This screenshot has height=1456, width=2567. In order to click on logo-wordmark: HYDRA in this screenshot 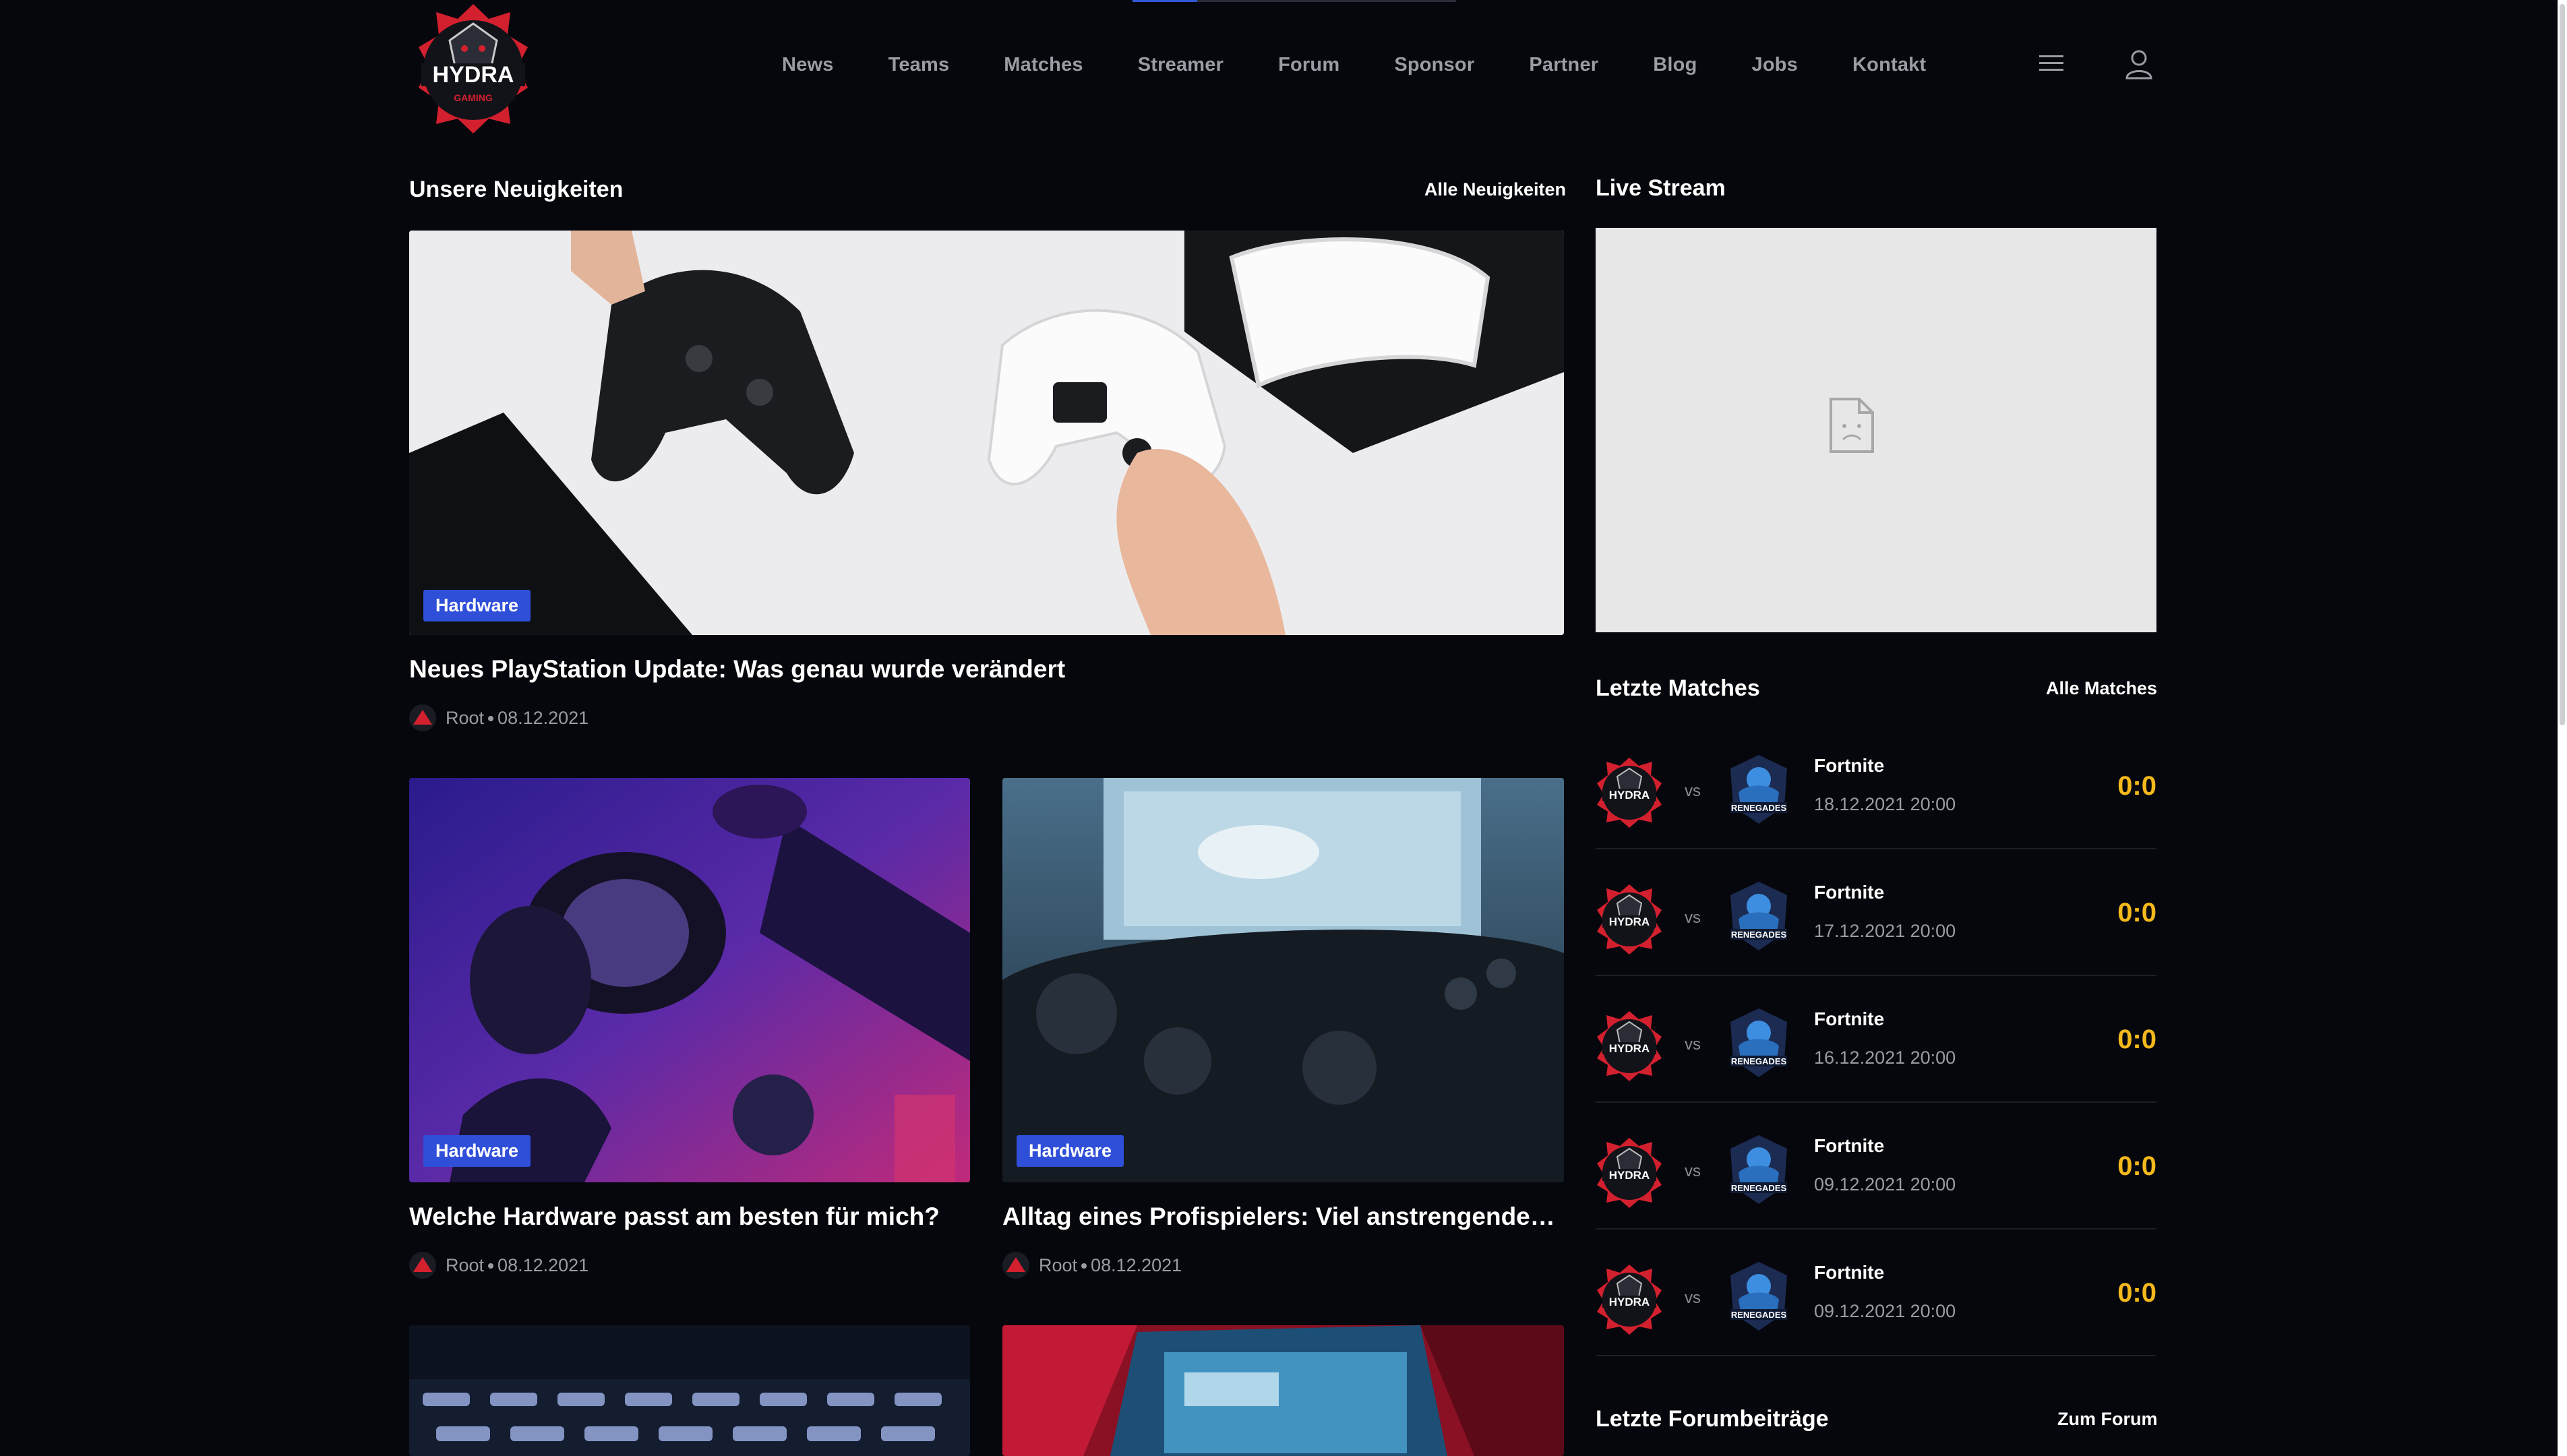, I will do `click(474, 75)`.